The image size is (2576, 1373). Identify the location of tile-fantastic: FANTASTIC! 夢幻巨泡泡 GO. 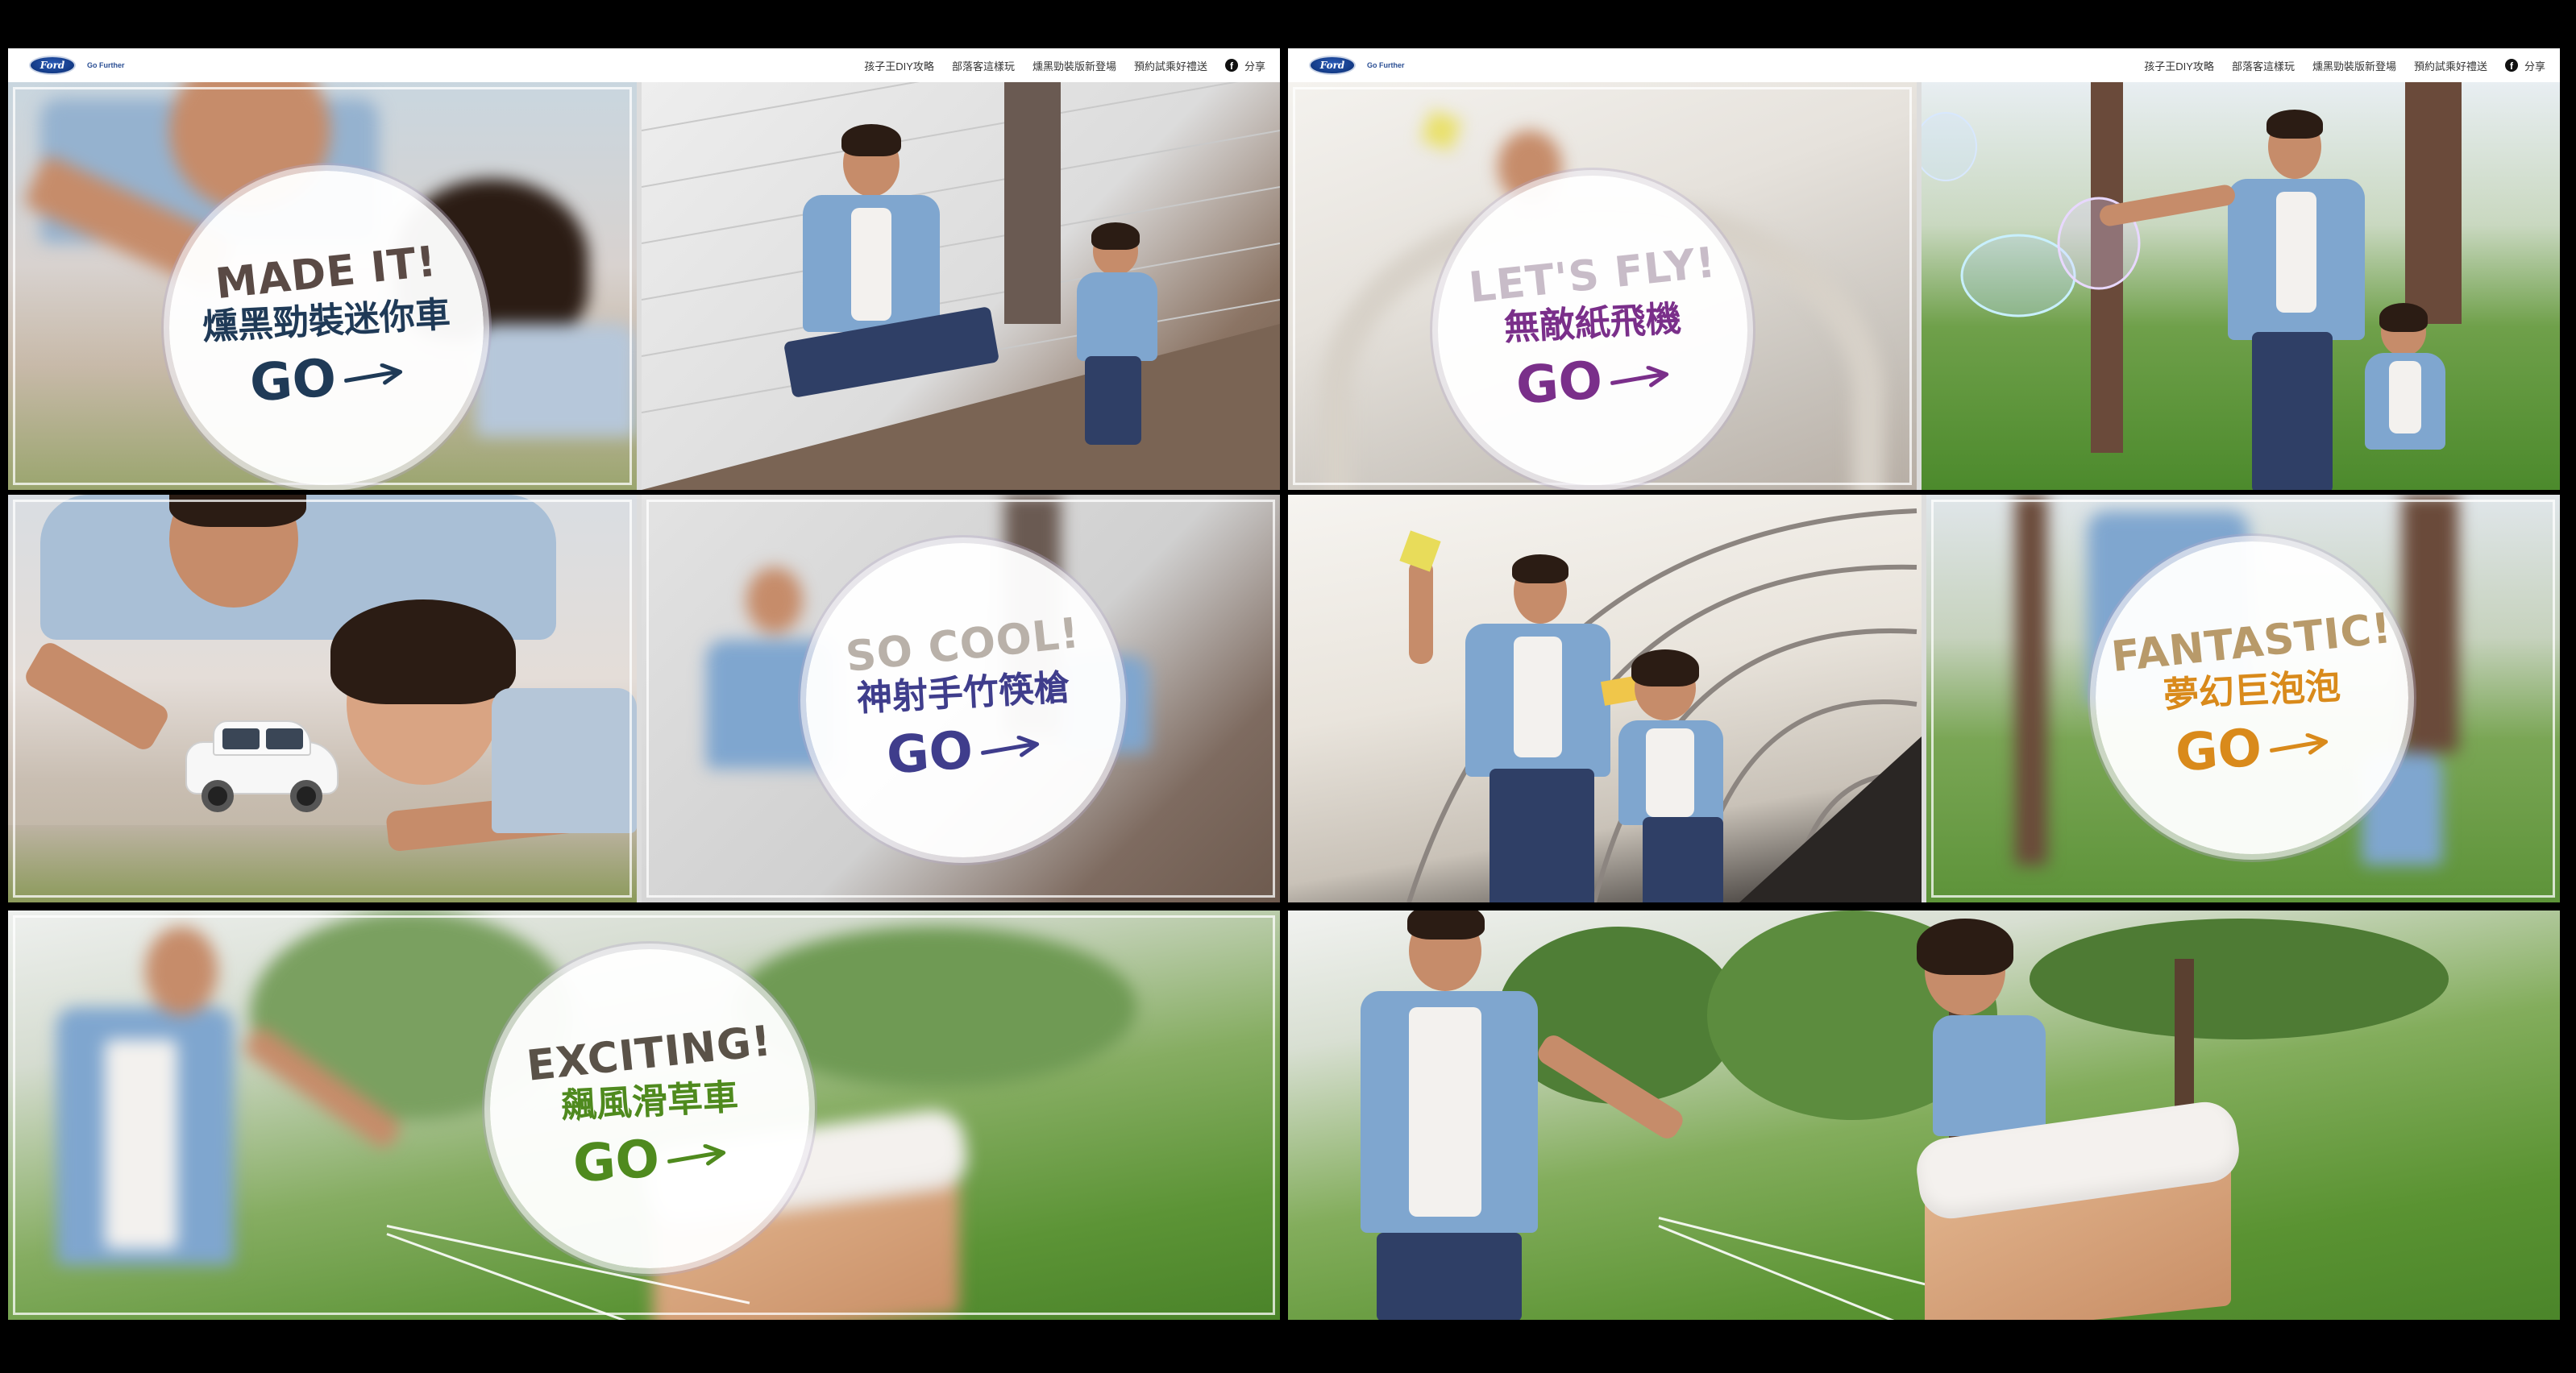
(1924, 698).